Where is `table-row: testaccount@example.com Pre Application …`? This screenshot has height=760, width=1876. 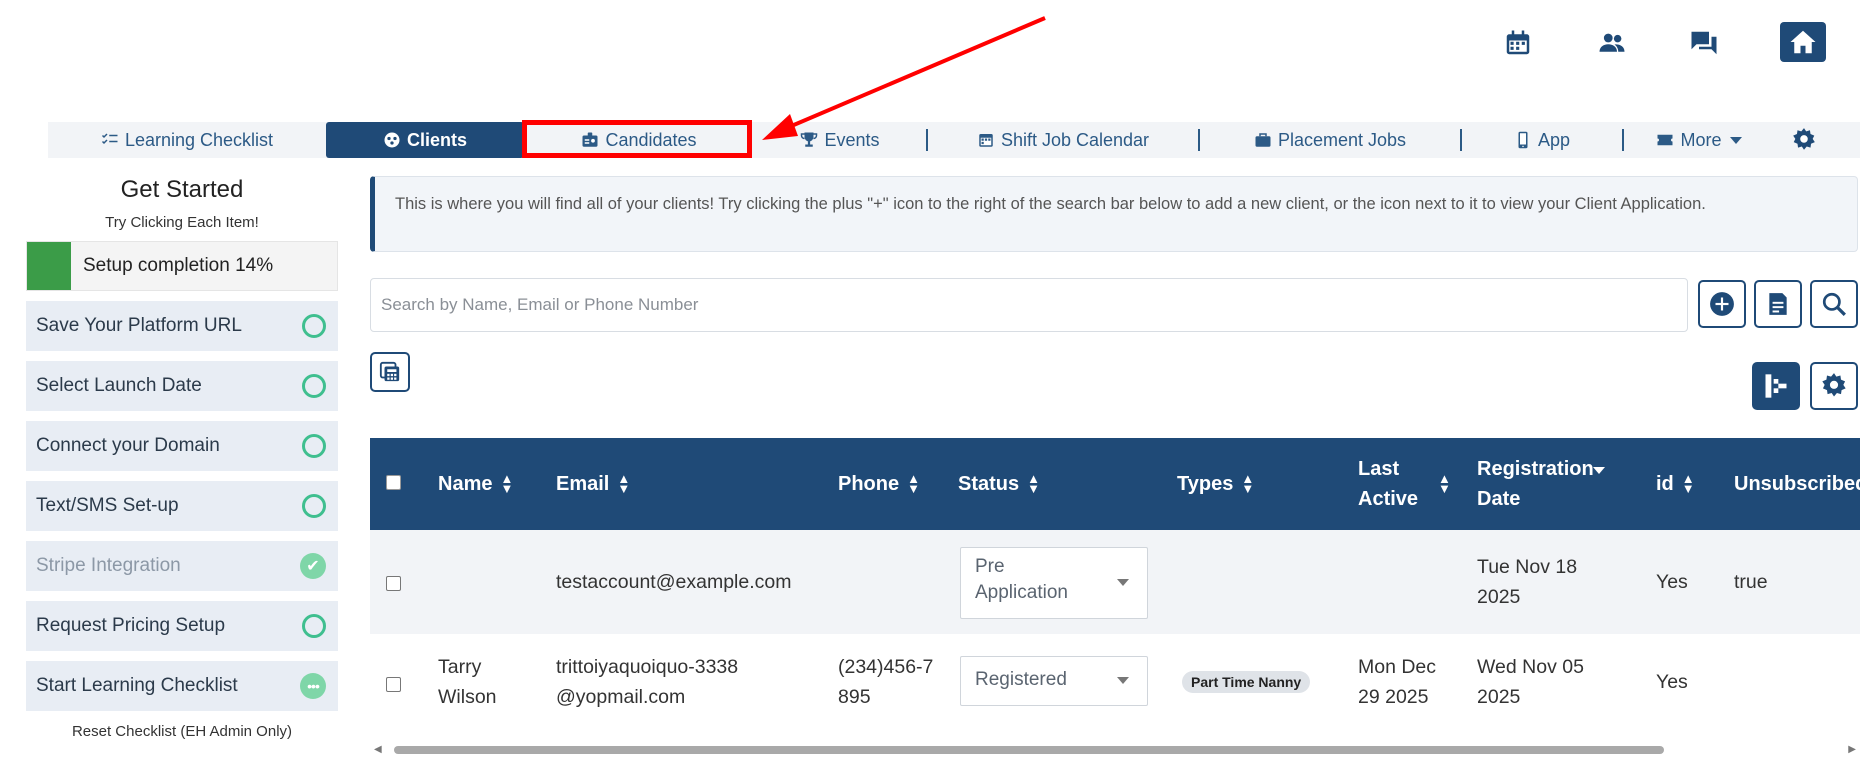
table-row: testaccount@example.com Pre Application … is located at coordinates (1115, 582).